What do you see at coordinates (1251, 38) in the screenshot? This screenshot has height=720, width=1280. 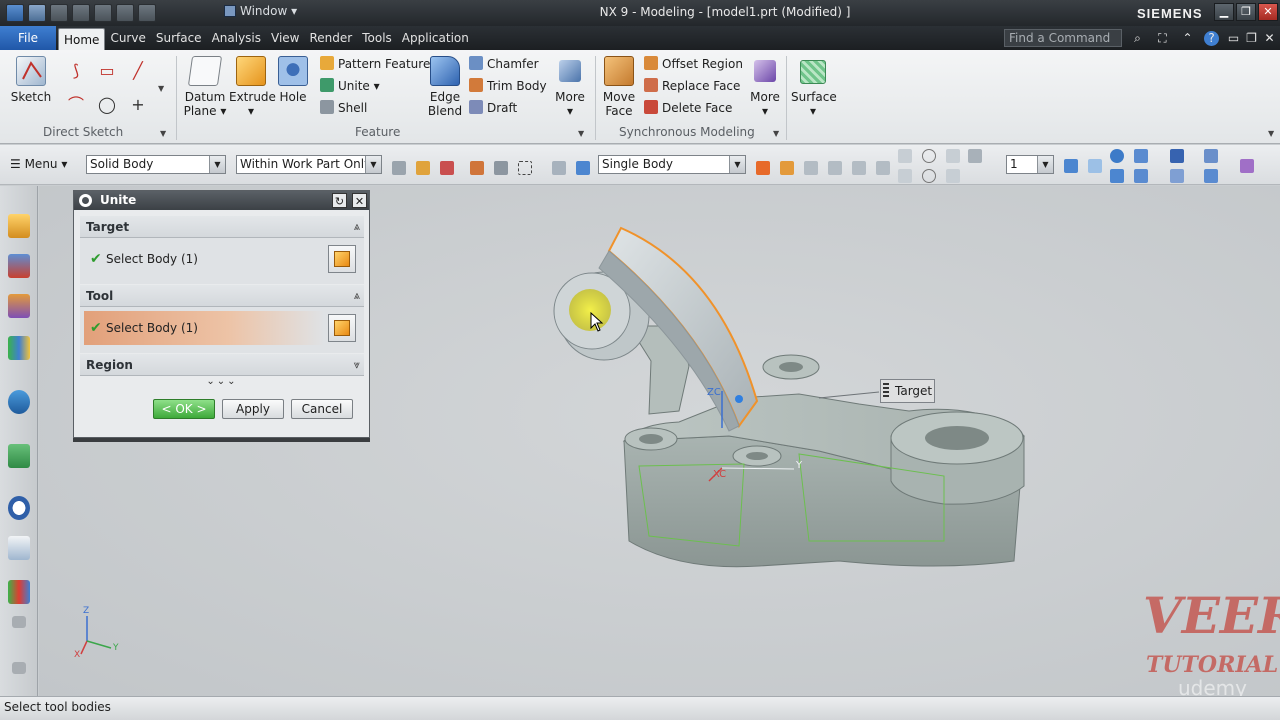 I see `restore-doc-icon: ❐` at bounding box center [1251, 38].